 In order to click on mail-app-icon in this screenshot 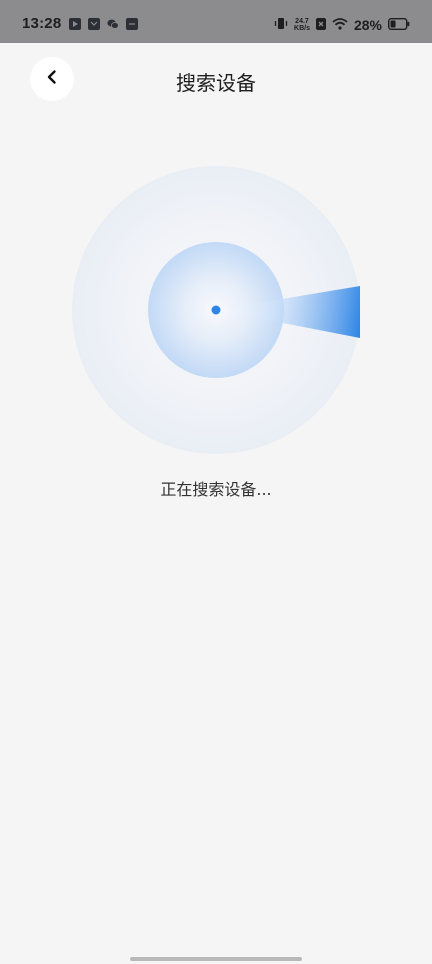, I will do `click(94, 24)`.